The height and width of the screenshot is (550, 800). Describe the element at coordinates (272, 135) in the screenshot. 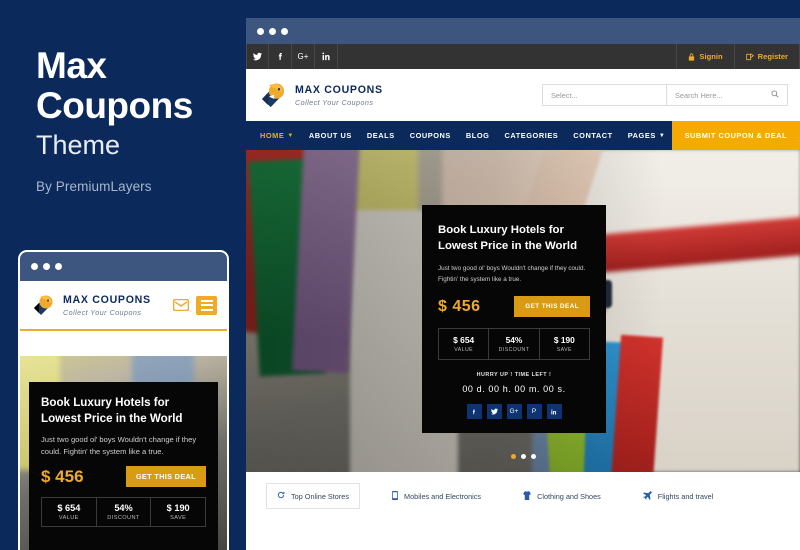

I see `nav-label-home: HOME` at that location.